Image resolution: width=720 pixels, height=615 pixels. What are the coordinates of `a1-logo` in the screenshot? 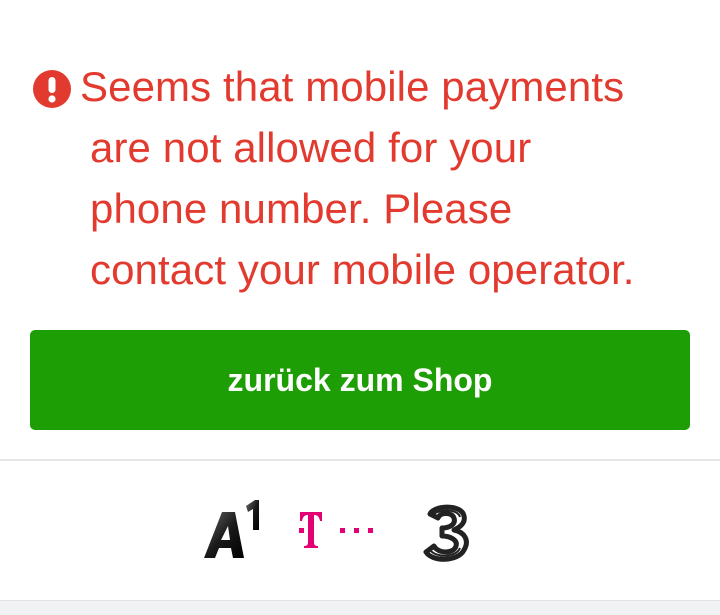 It's located at (231, 529).